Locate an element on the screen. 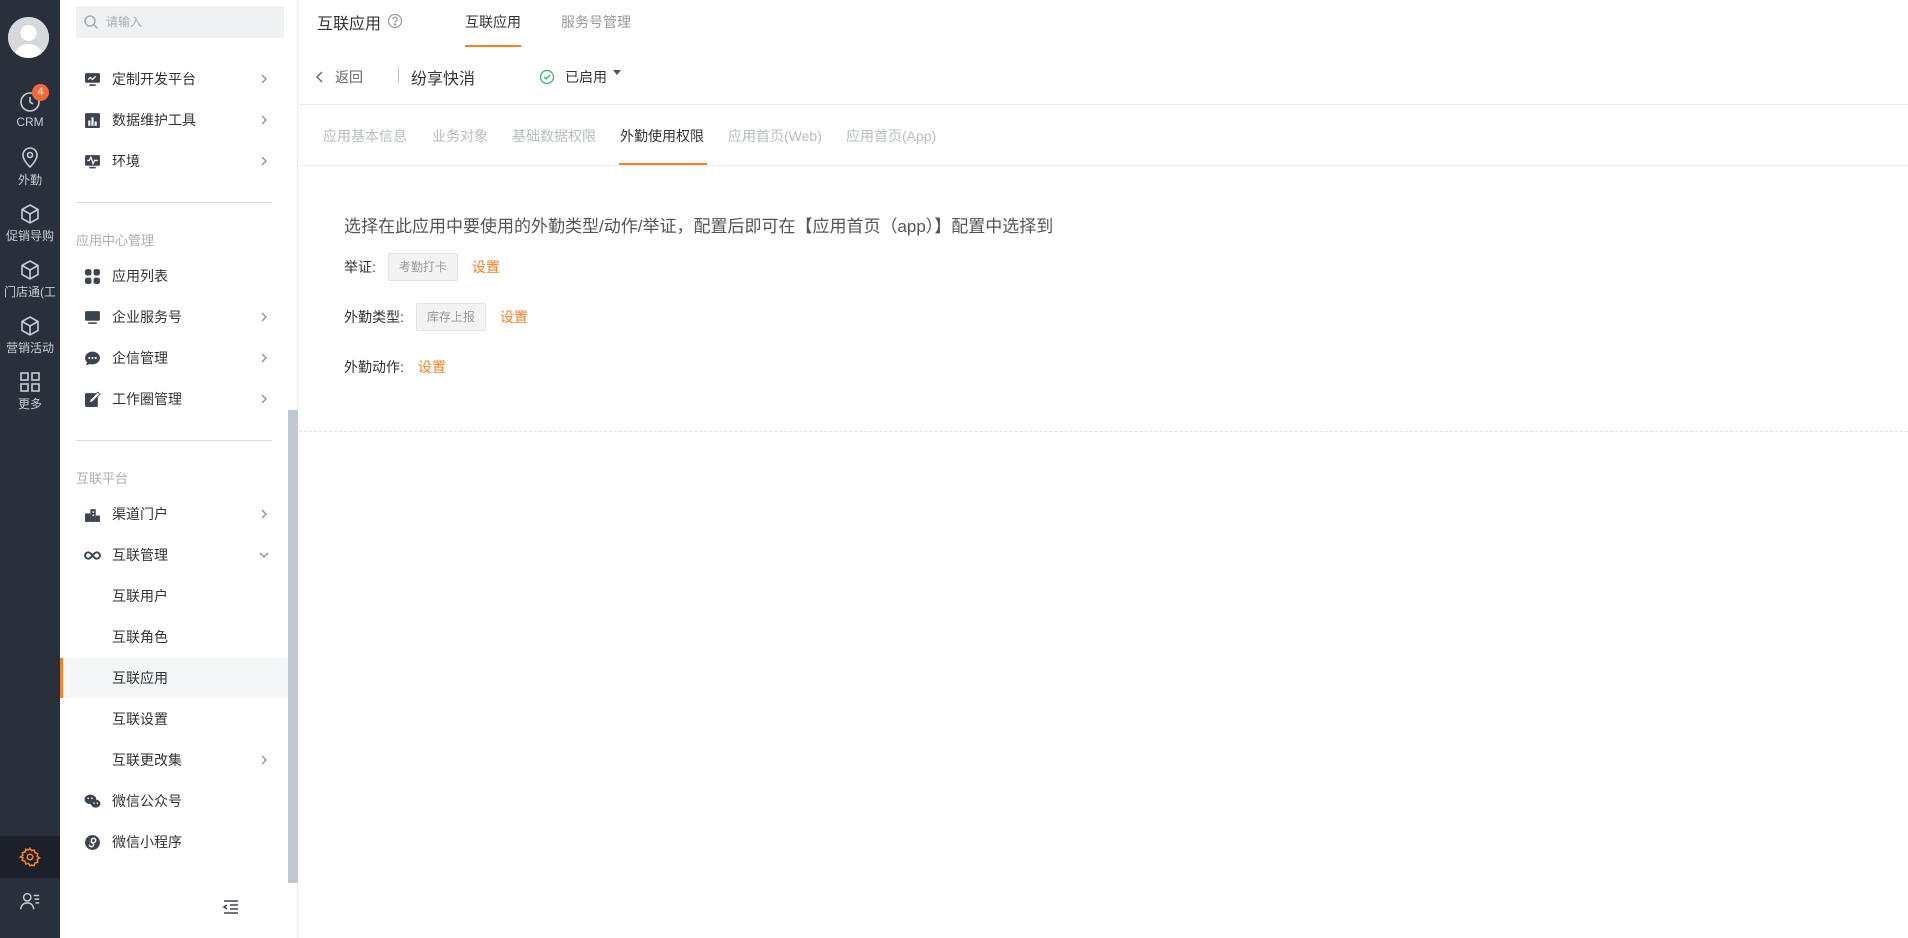 Image resolution: width=1908 pixels, height=938 pixels. wechat-icon is located at coordinates (92, 801).